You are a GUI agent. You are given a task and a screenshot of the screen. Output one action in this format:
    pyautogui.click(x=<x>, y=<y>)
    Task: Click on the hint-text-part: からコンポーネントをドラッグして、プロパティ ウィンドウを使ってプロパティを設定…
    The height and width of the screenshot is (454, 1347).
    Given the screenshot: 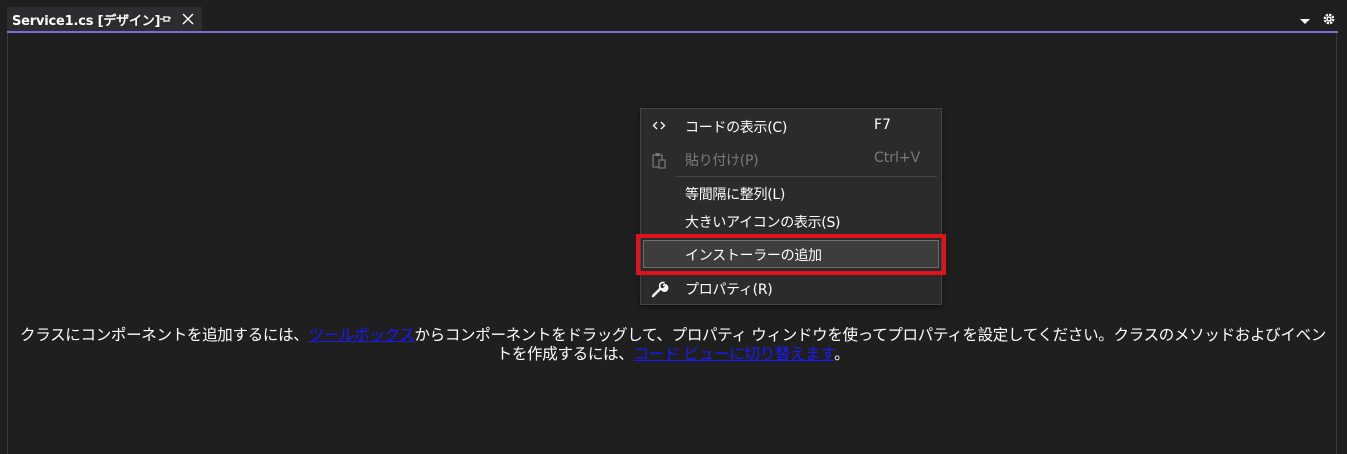 What is the action you would take?
    pyautogui.click(x=870, y=344)
    